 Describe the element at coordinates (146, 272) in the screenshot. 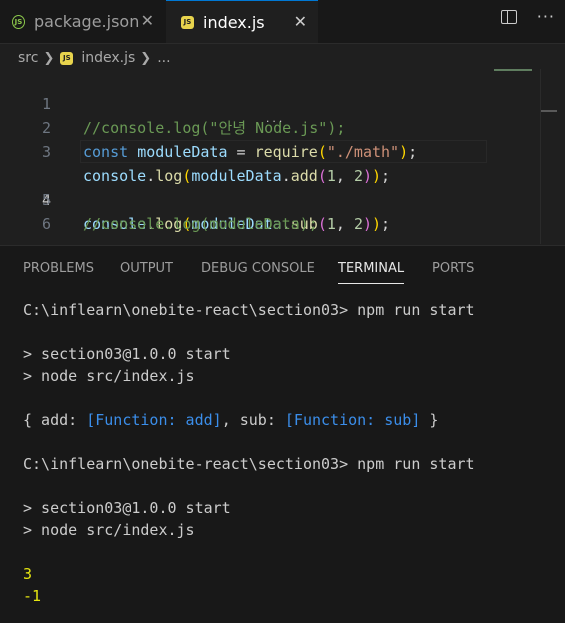

I see `tab-output: OUTPUT` at that location.